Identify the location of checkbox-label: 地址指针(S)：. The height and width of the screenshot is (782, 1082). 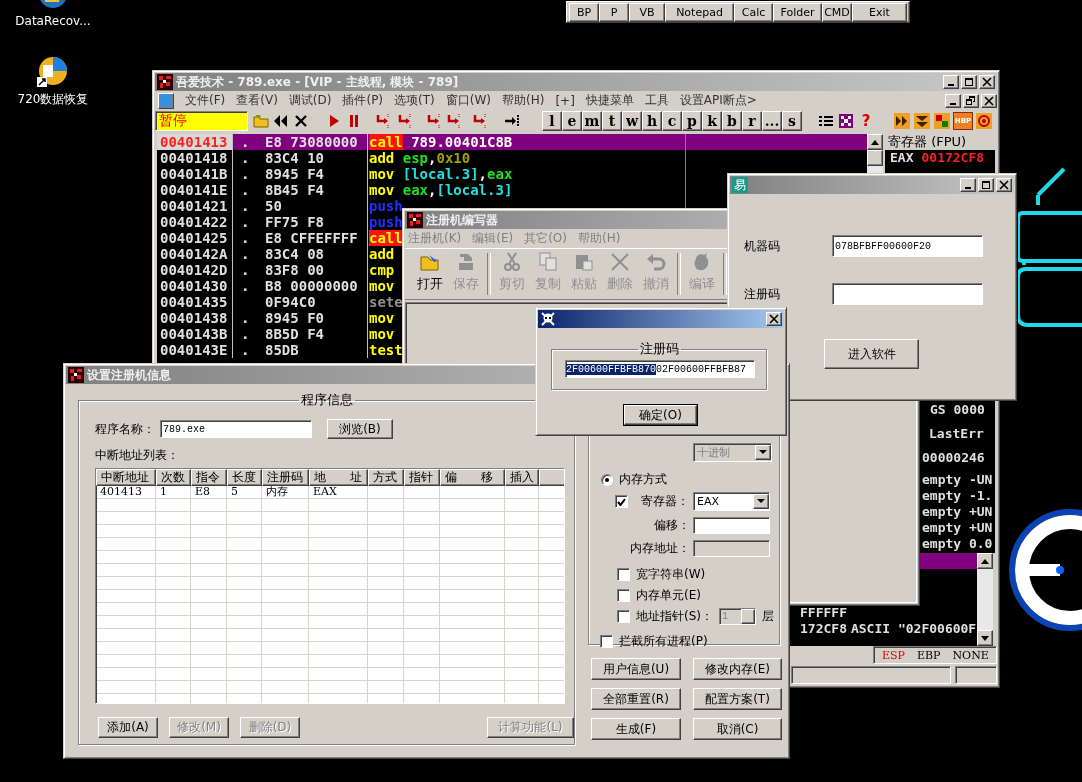
(674, 616).